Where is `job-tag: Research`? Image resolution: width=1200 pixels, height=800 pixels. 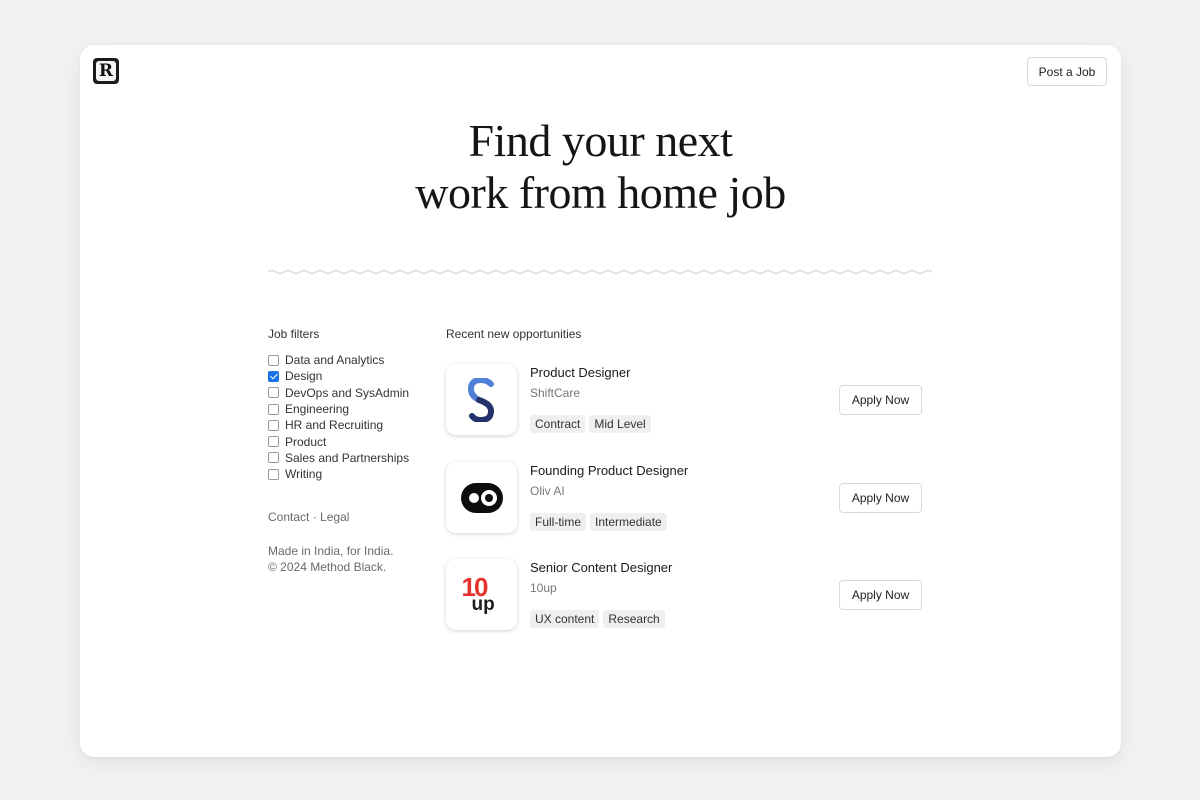 job-tag: Research is located at coordinates (634, 619).